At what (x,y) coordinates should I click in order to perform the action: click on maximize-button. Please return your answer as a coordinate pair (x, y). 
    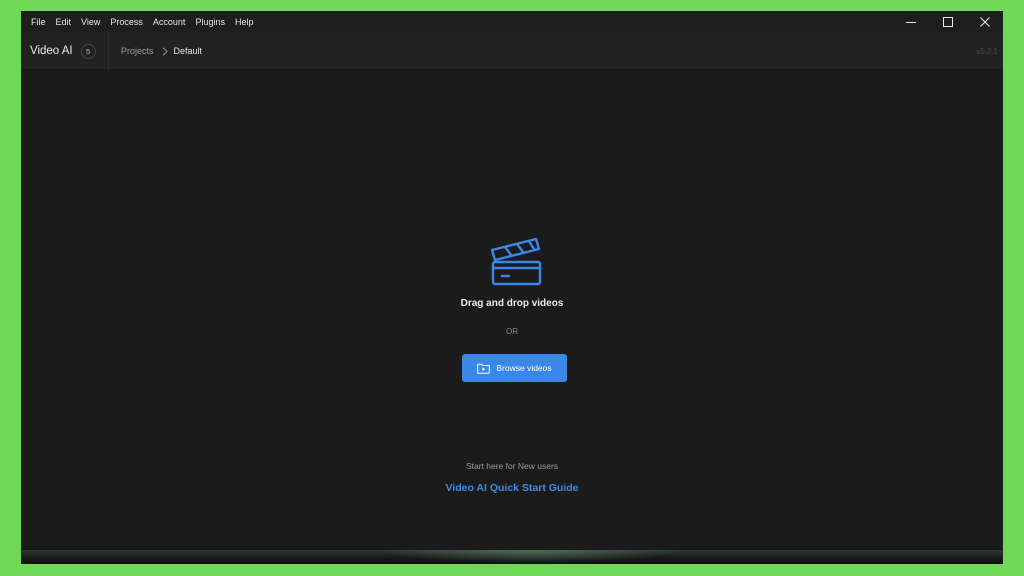
    Looking at the image, I should click on (947, 21).